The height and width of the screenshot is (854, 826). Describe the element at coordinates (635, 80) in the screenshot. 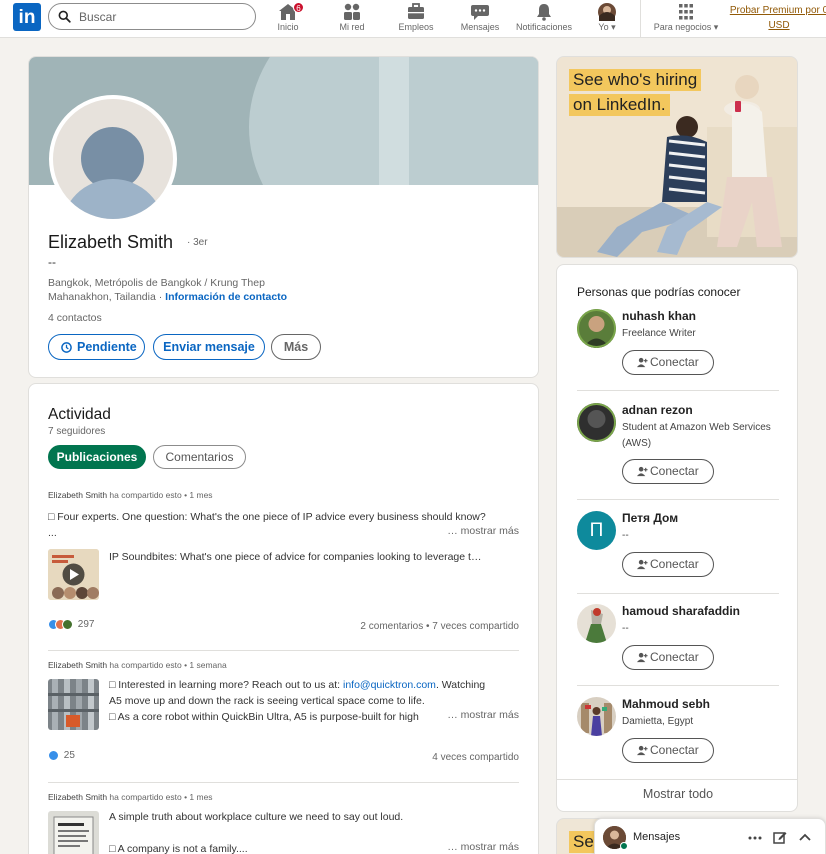

I see `ad-headline-1: See who's hiring` at that location.